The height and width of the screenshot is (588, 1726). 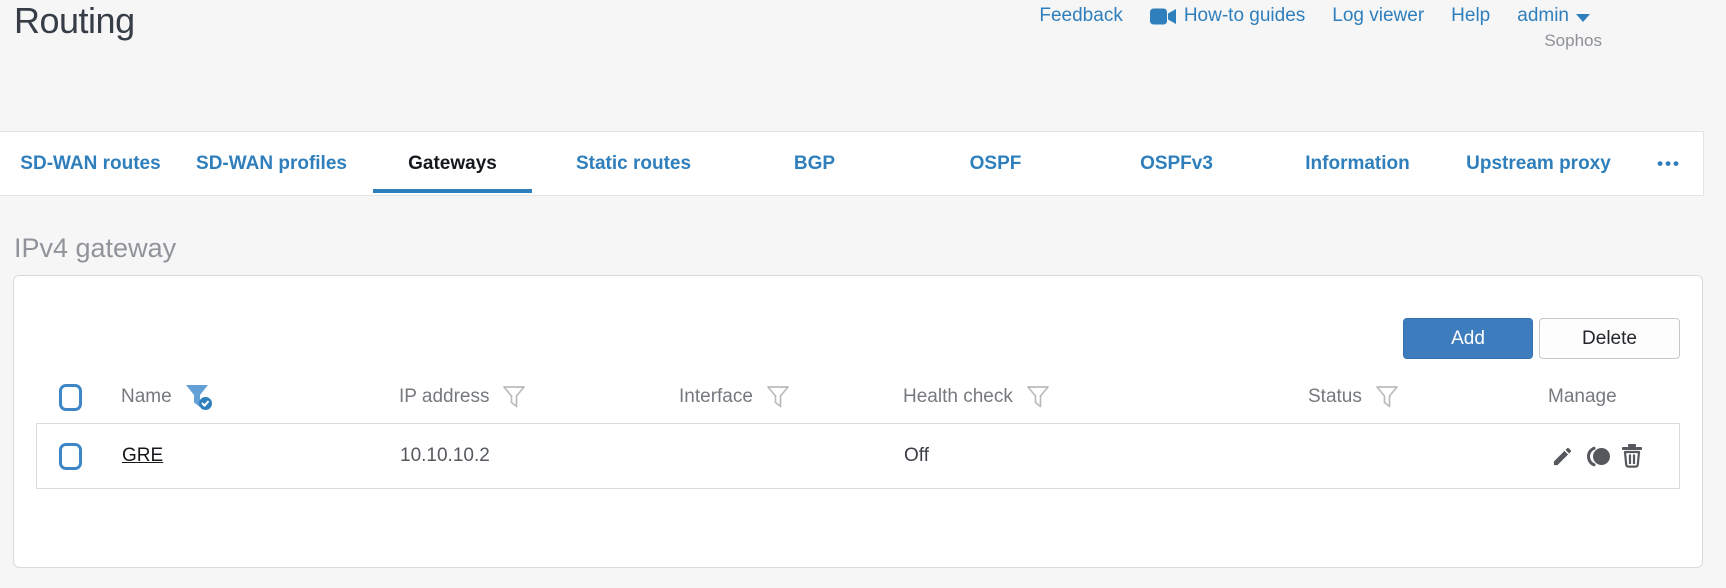 What do you see at coordinates (1632, 456) in the screenshot?
I see `delete-row-icon` at bounding box center [1632, 456].